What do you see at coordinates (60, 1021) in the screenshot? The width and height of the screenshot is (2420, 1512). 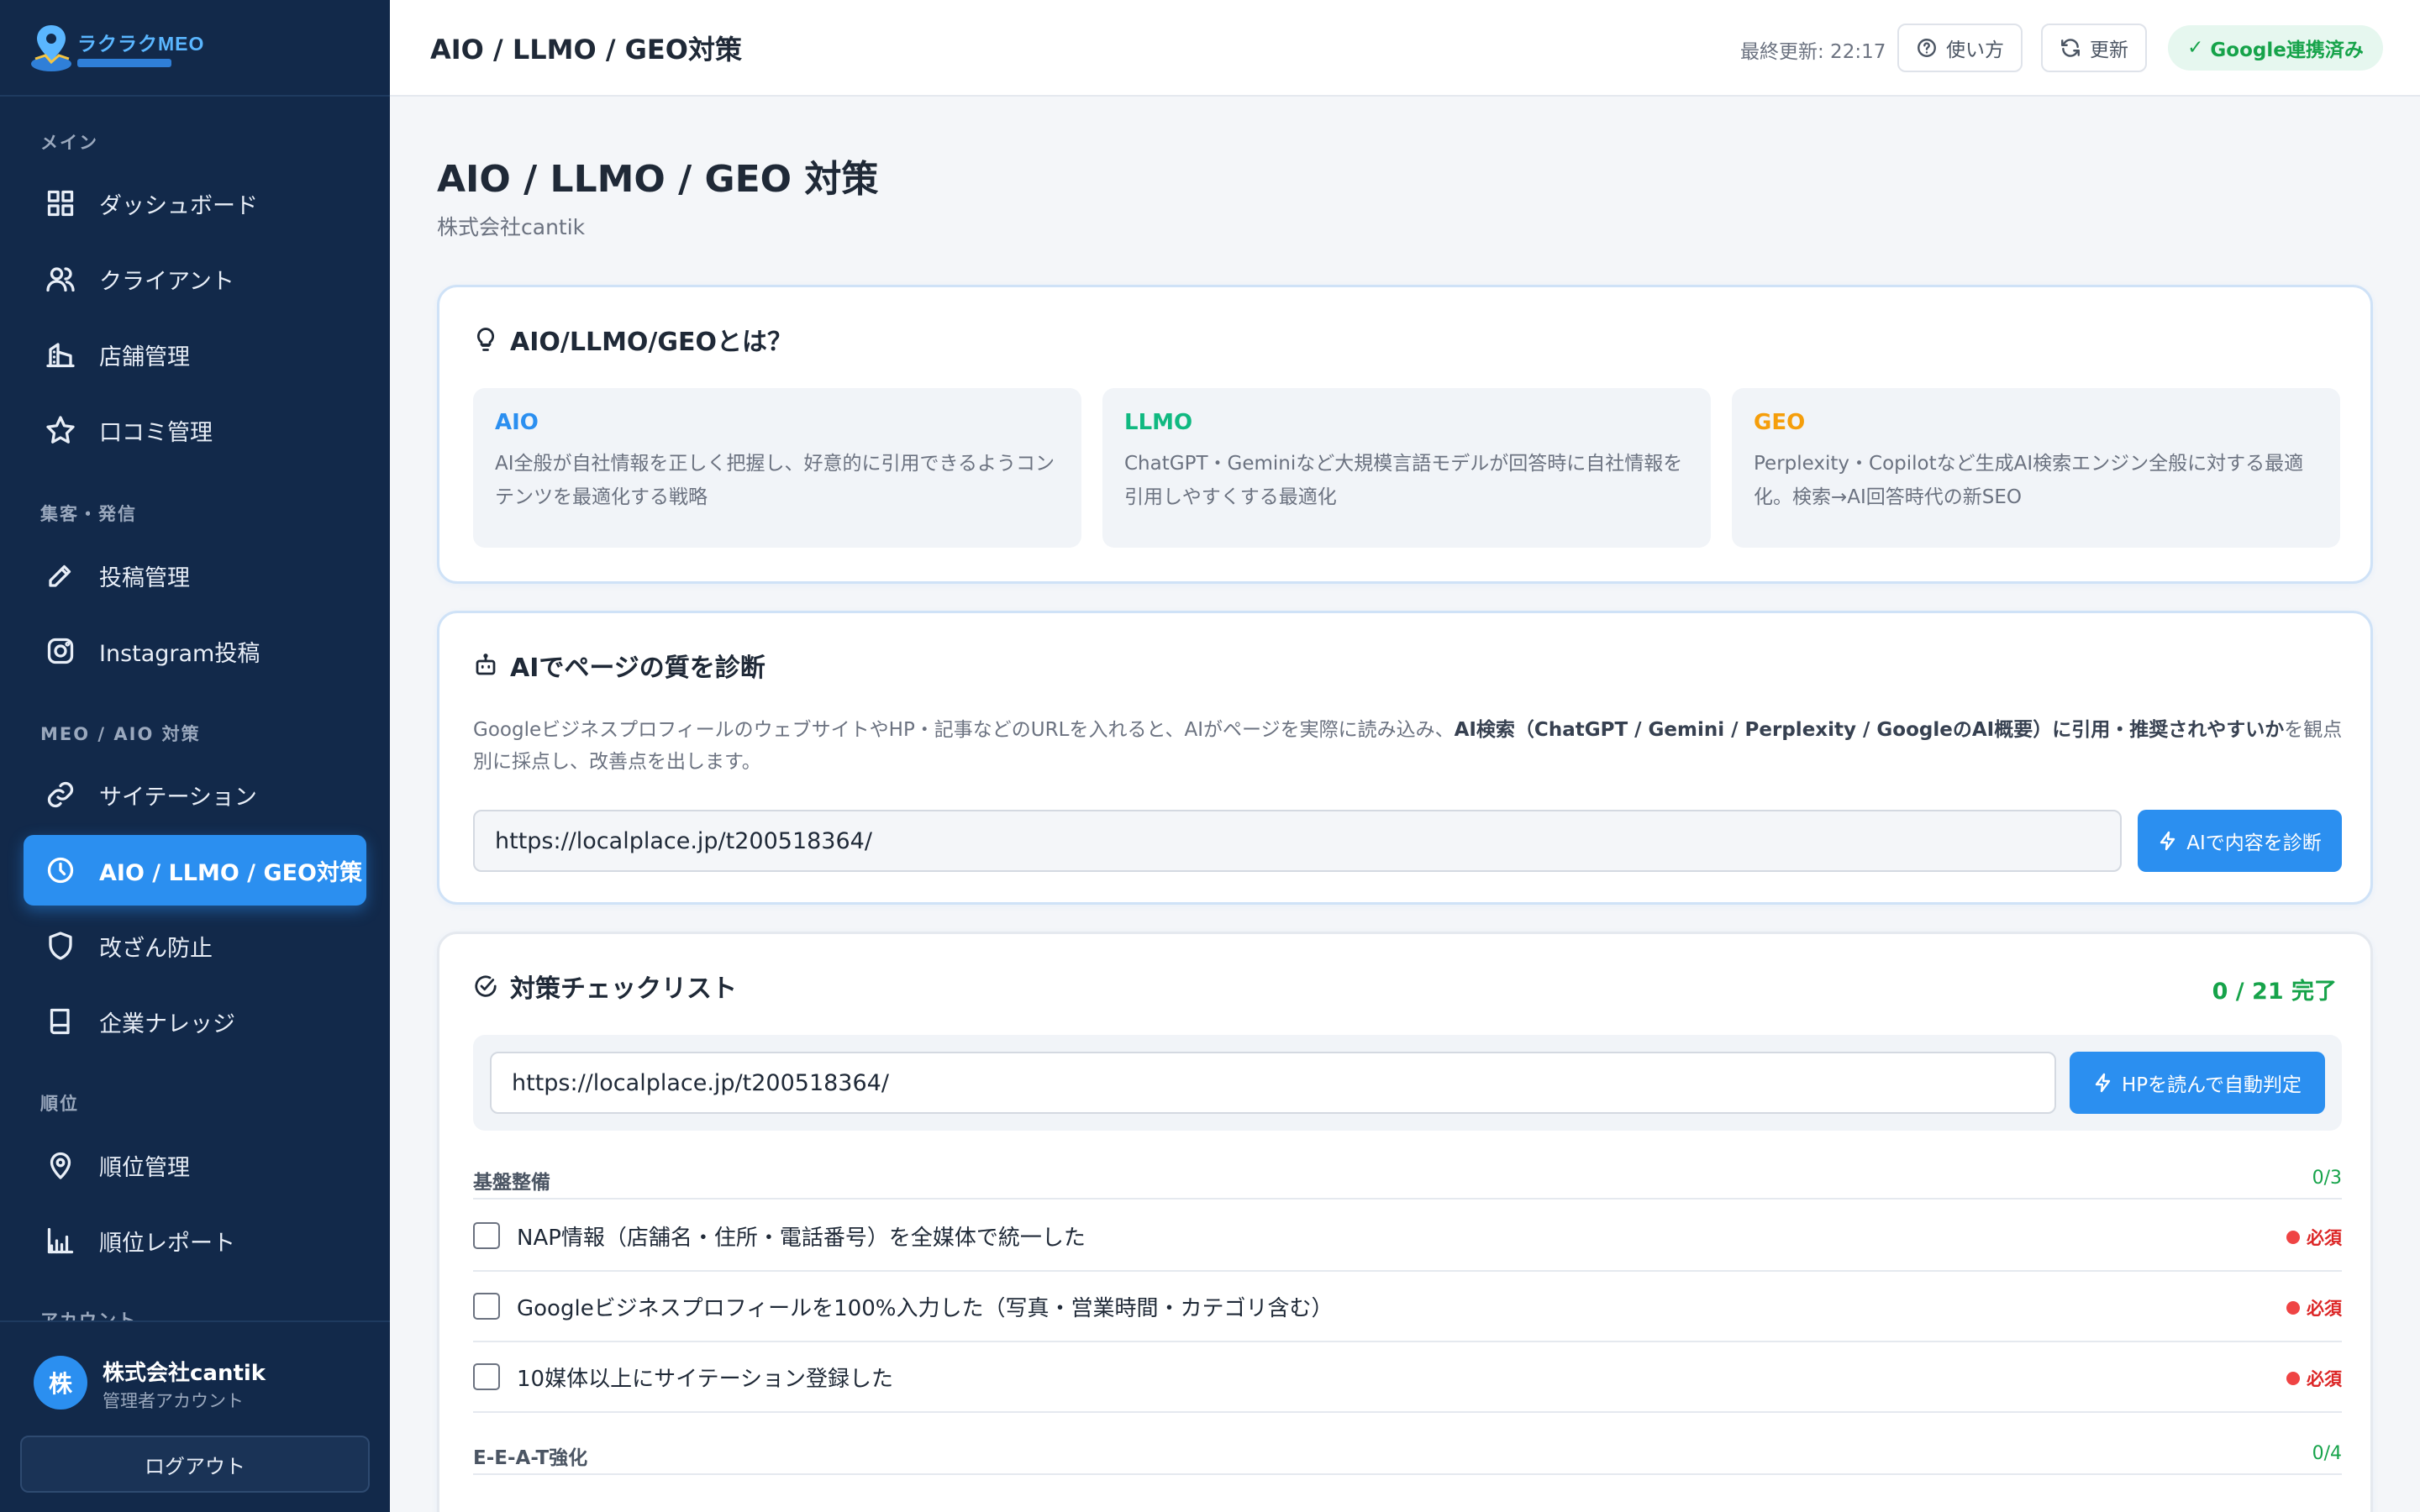 I see `book-icon` at bounding box center [60, 1021].